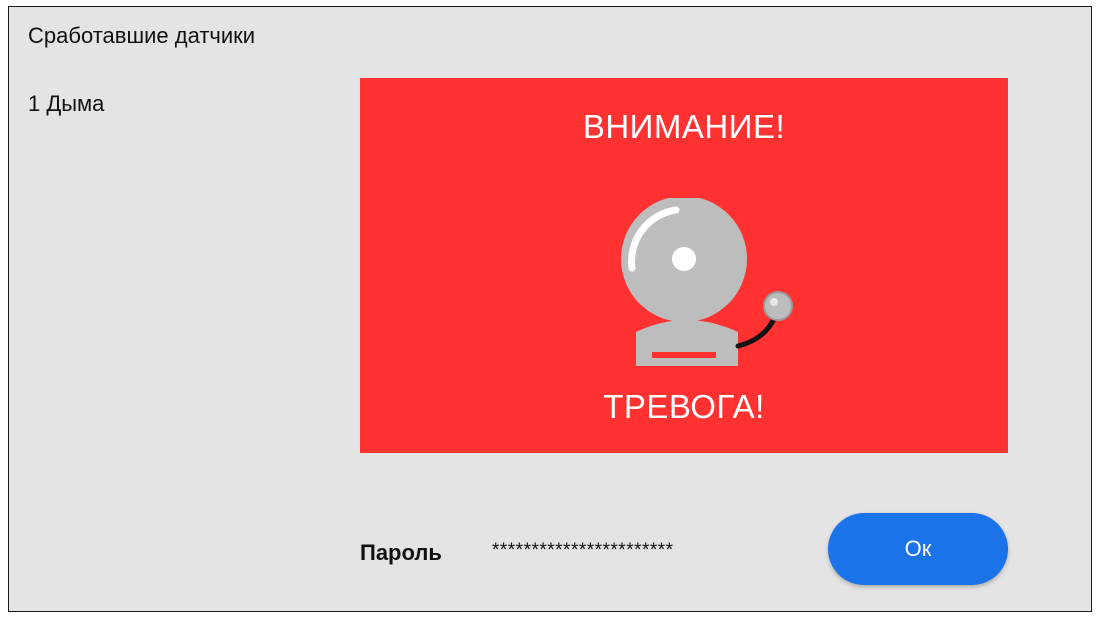  What do you see at coordinates (401, 552) in the screenshot?
I see `password-label: Пароль` at bounding box center [401, 552].